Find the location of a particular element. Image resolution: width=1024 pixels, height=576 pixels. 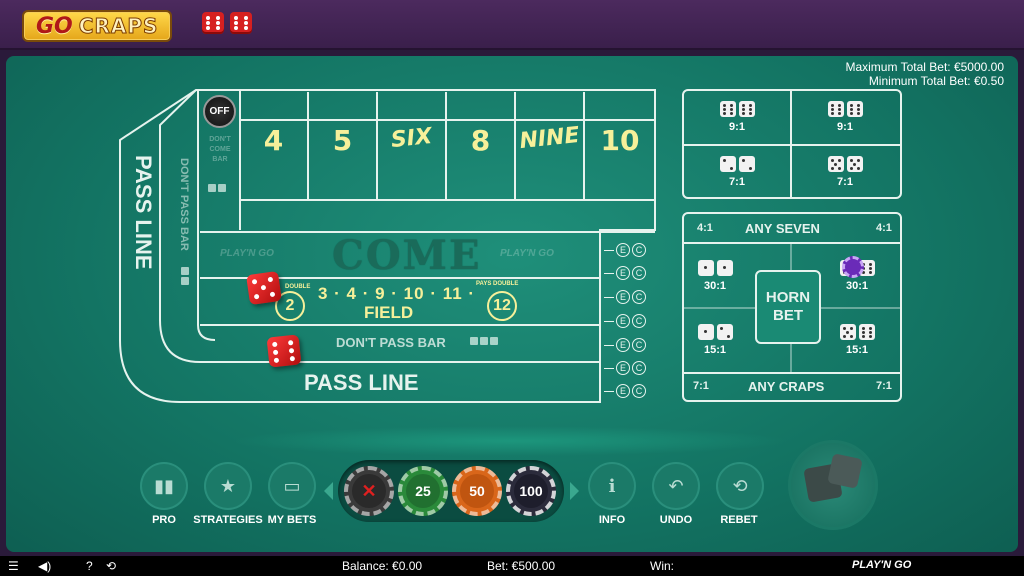

history-icon: ⟲ is located at coordinates (111, 566).